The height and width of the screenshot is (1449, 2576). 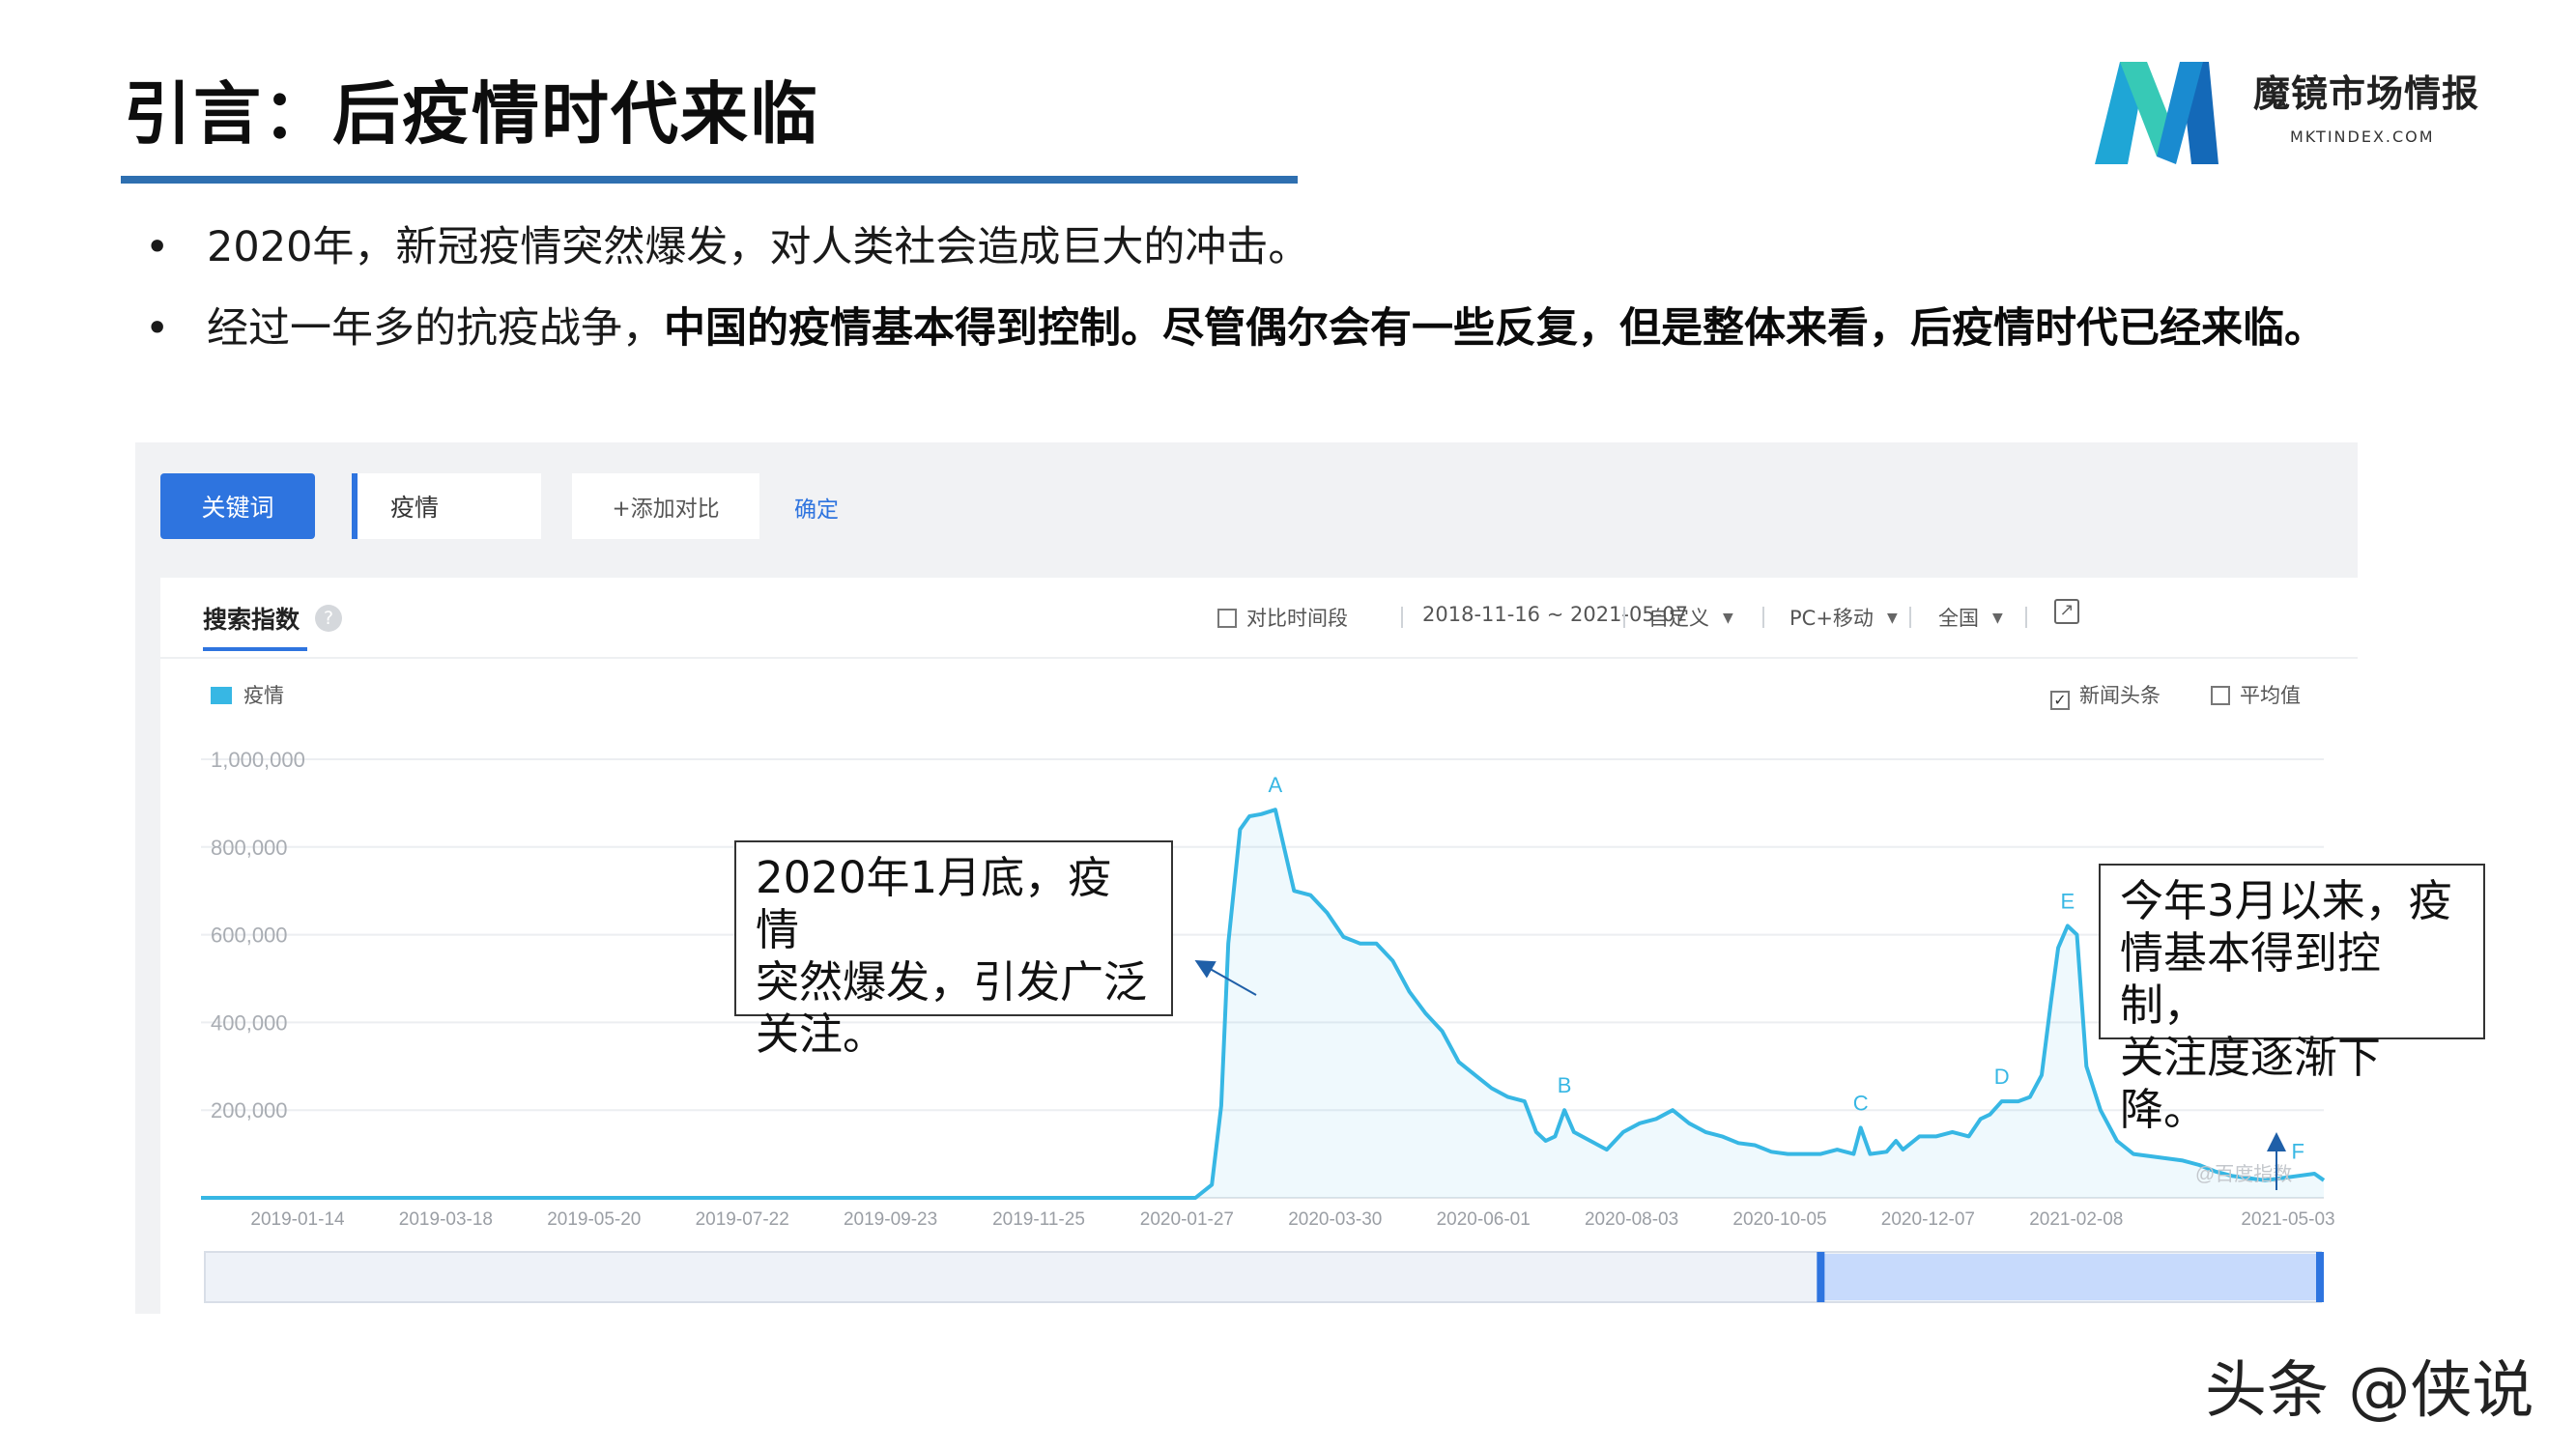 What do you see at coordinates (2370, 1391) in the screenshot?
I see `toutiao-watermark: 头条 @侠说` at bounding box center [2370, 1391].